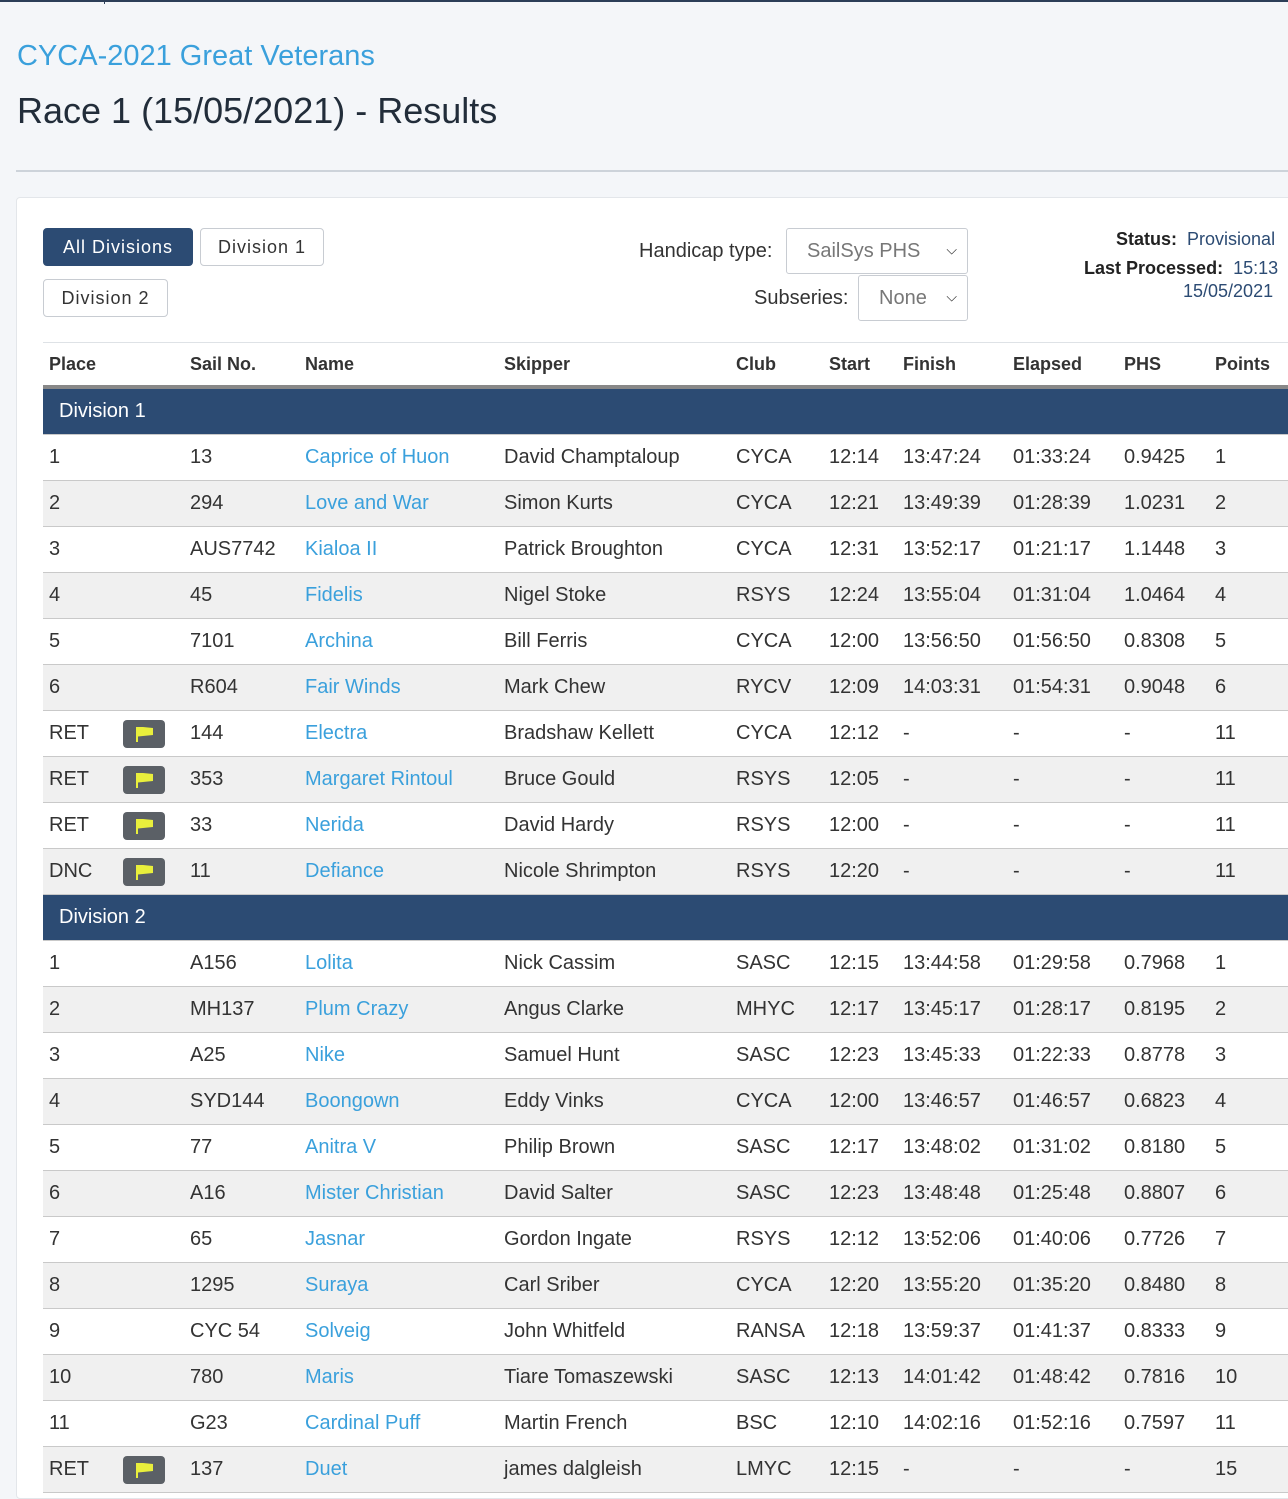 The width and height of the screenshot is (1288, 1499). I want to click on yacht-link: Fair Winds, so click(353, 687).